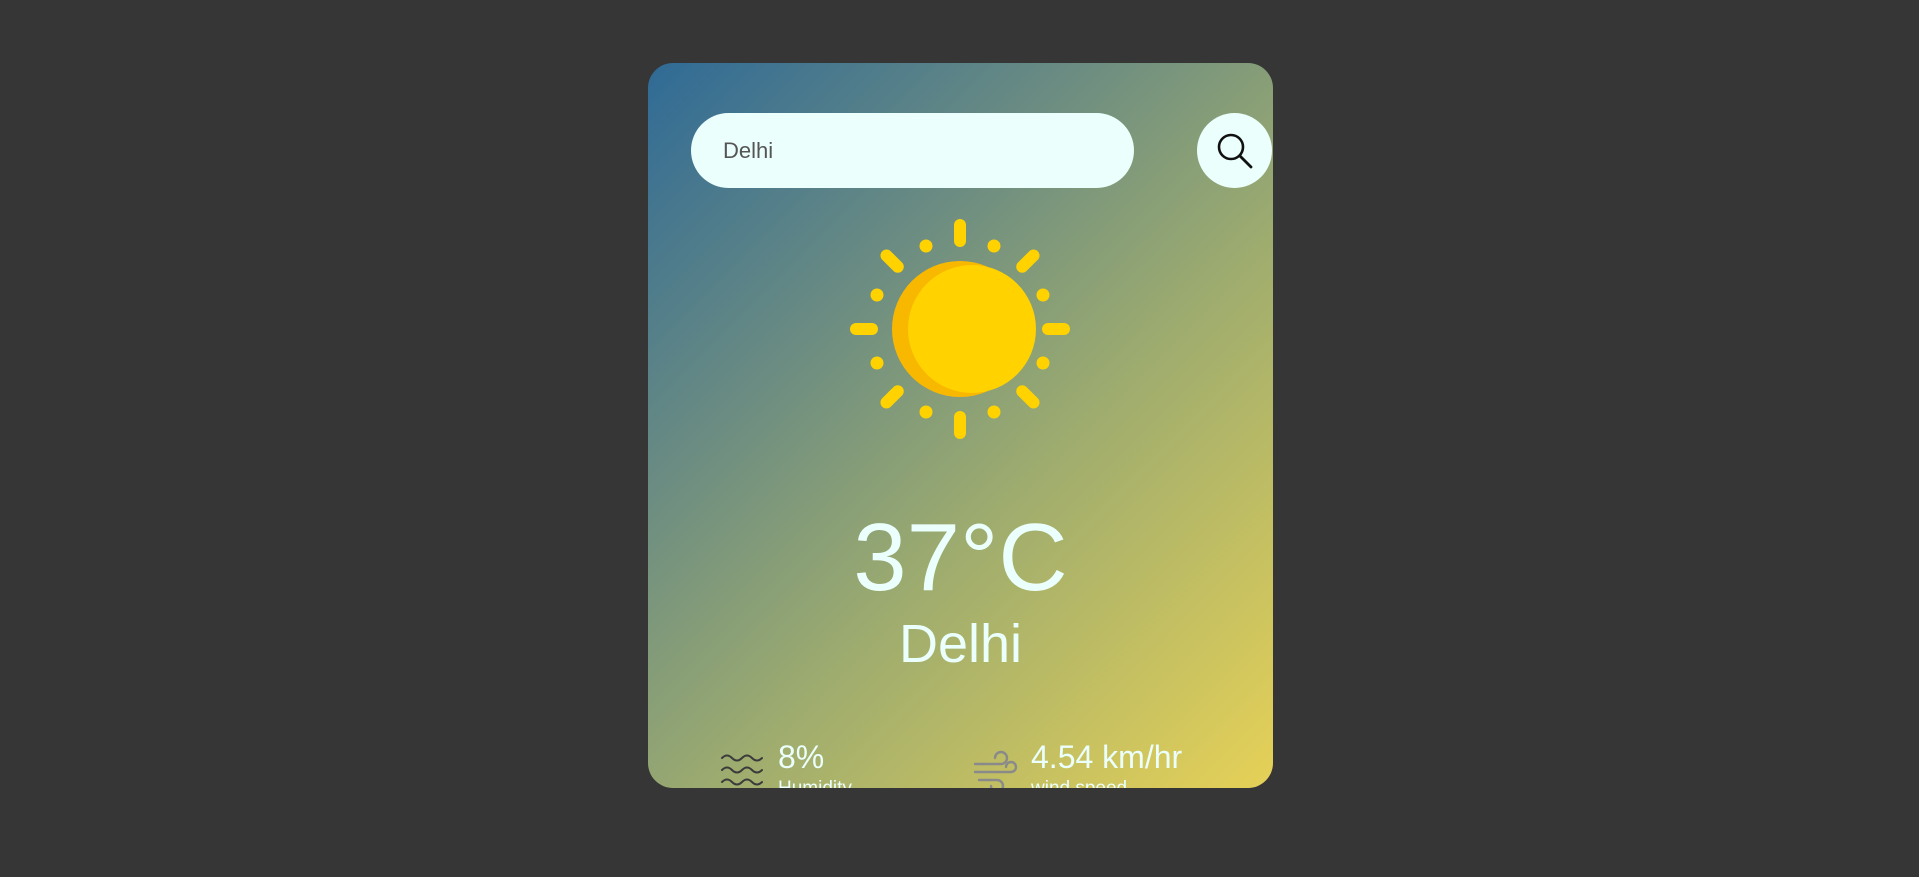 The height and width of the screenshot is (877, 1919). I want to click on humidity-value: 8%, so click(801, 757).